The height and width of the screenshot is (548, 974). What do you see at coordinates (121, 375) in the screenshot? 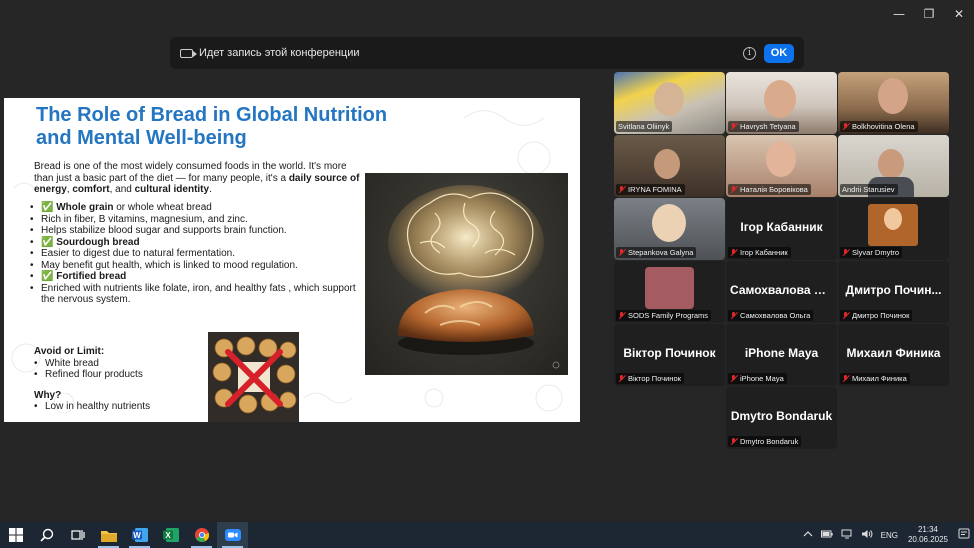
I see `avoid-item: Refined flour products` at bounding box center [121, 375].